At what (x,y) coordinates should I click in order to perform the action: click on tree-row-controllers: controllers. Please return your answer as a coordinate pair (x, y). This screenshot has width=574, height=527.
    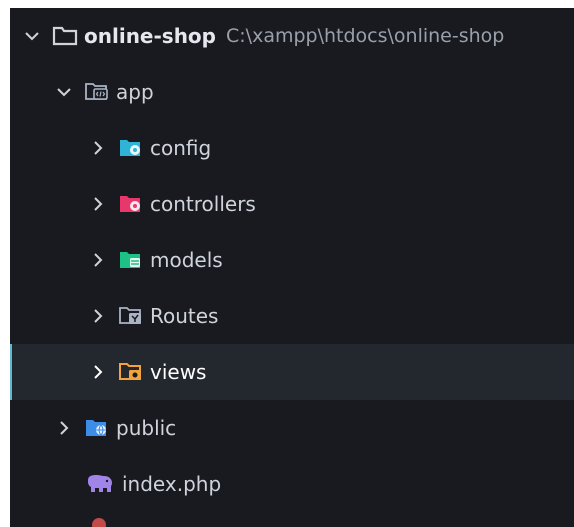
    Looking at the image, I should click on (292, 204).